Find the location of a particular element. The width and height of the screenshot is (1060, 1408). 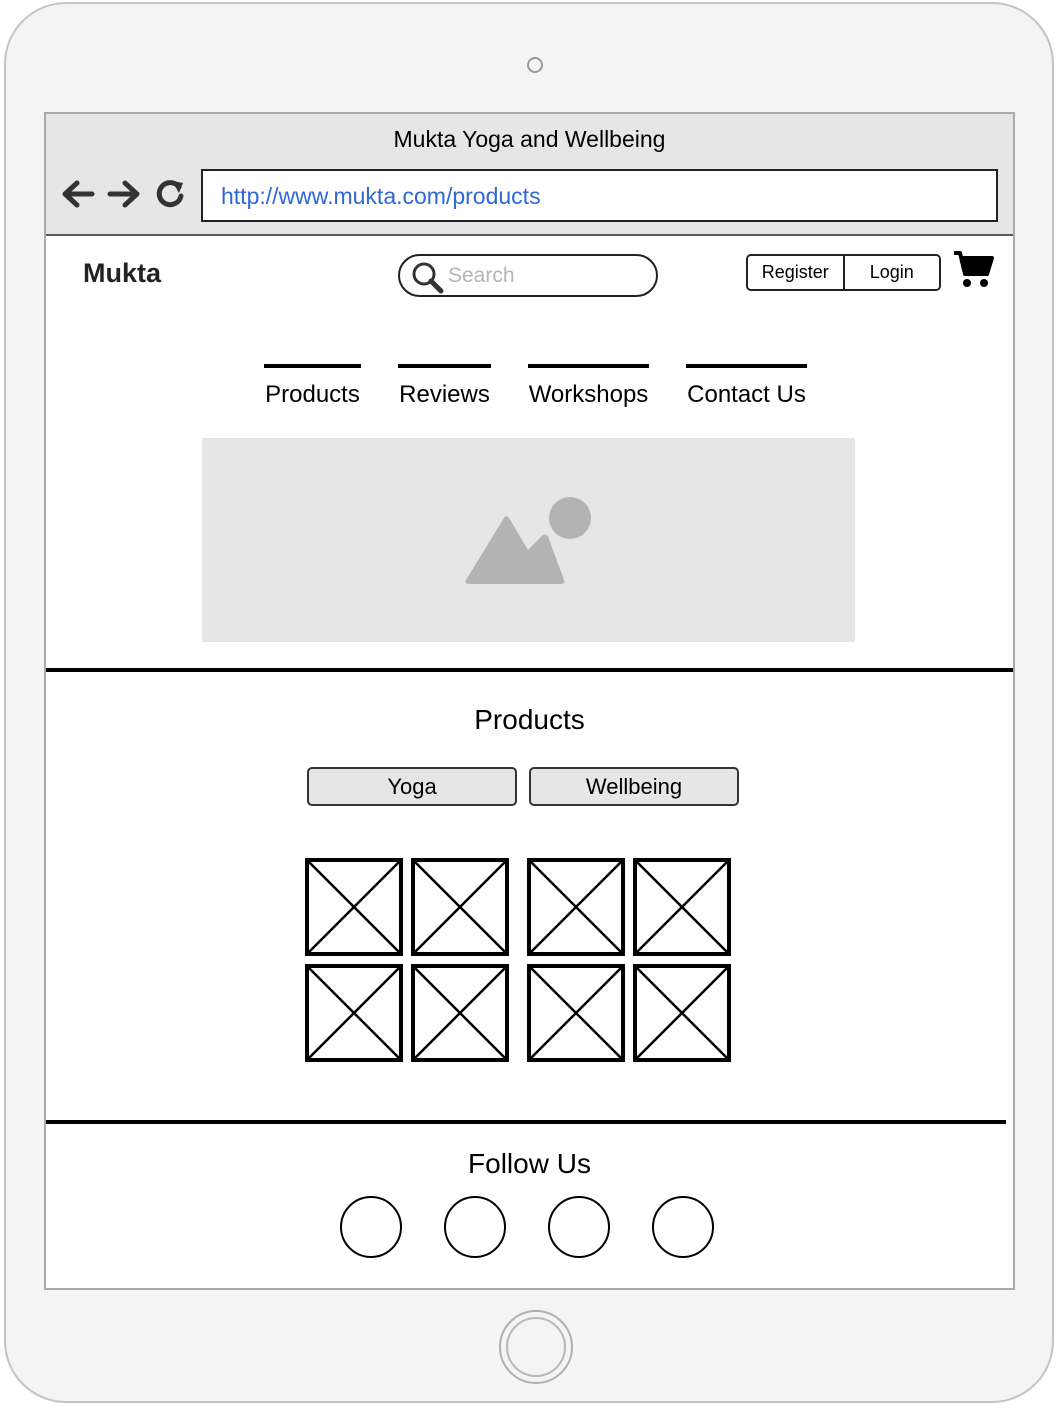

products-heading: Products is located at coordinates (529, 719).